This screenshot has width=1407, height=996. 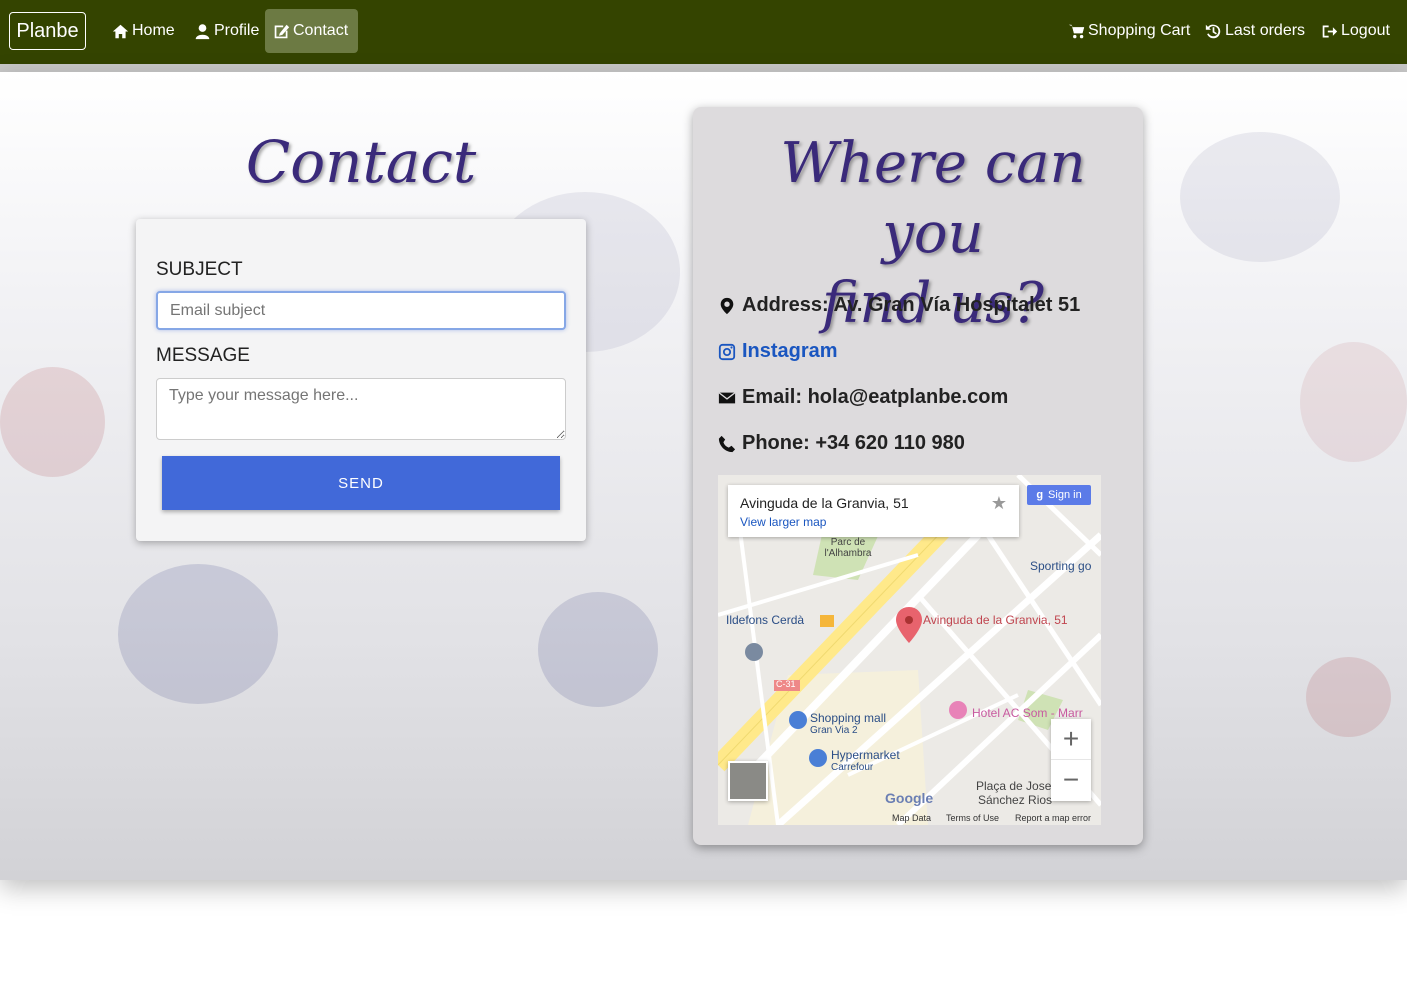 I want to click on message-label: MESSAGE, so click(x=203, y=355).